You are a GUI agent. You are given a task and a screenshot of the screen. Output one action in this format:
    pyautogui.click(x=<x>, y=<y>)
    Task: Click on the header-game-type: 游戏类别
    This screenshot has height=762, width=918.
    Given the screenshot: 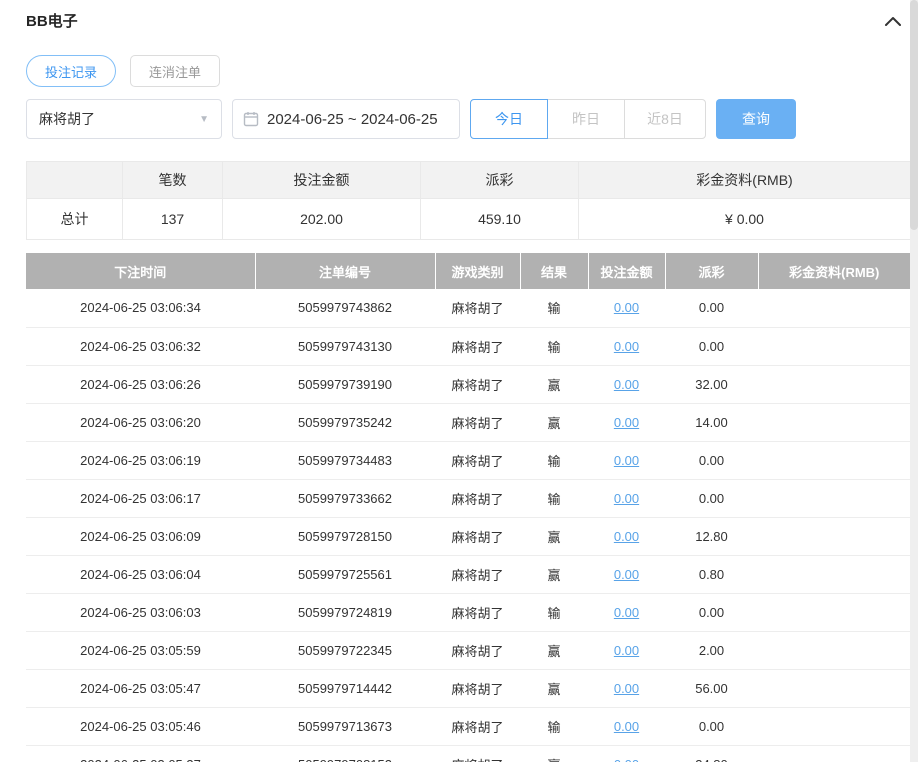 What is the action you would take?
    pyautogui.click(x=478, y=271)
    